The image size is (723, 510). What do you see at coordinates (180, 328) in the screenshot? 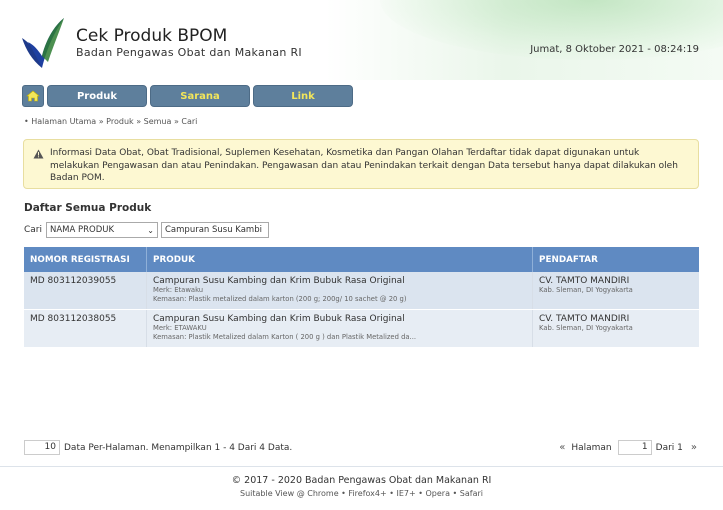
I see `product-brand: Merk: ETAWAKU` at bounding box center [180, 328].